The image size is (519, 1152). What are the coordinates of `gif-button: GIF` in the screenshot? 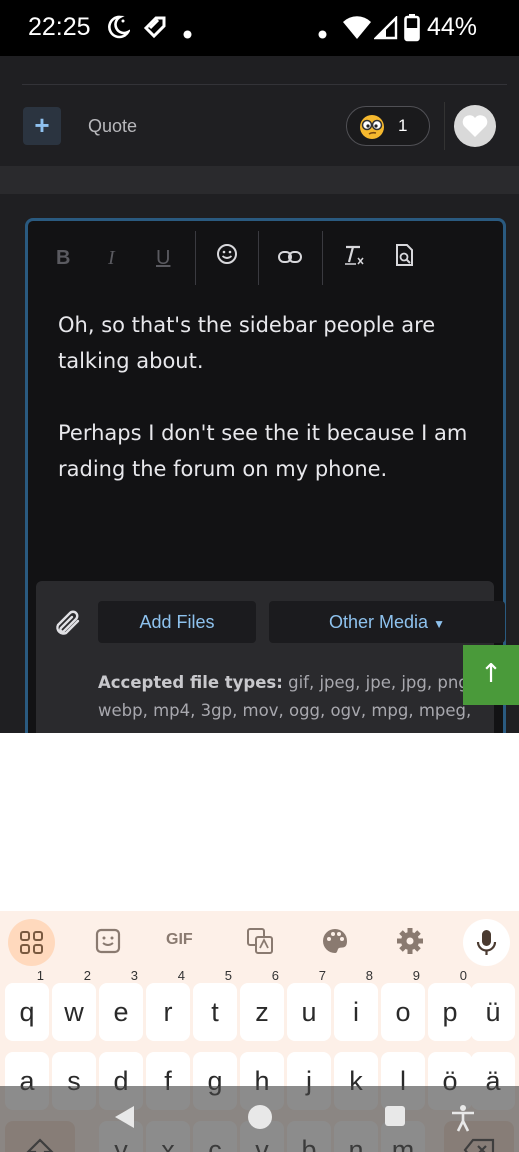 It's located at (186, 947).